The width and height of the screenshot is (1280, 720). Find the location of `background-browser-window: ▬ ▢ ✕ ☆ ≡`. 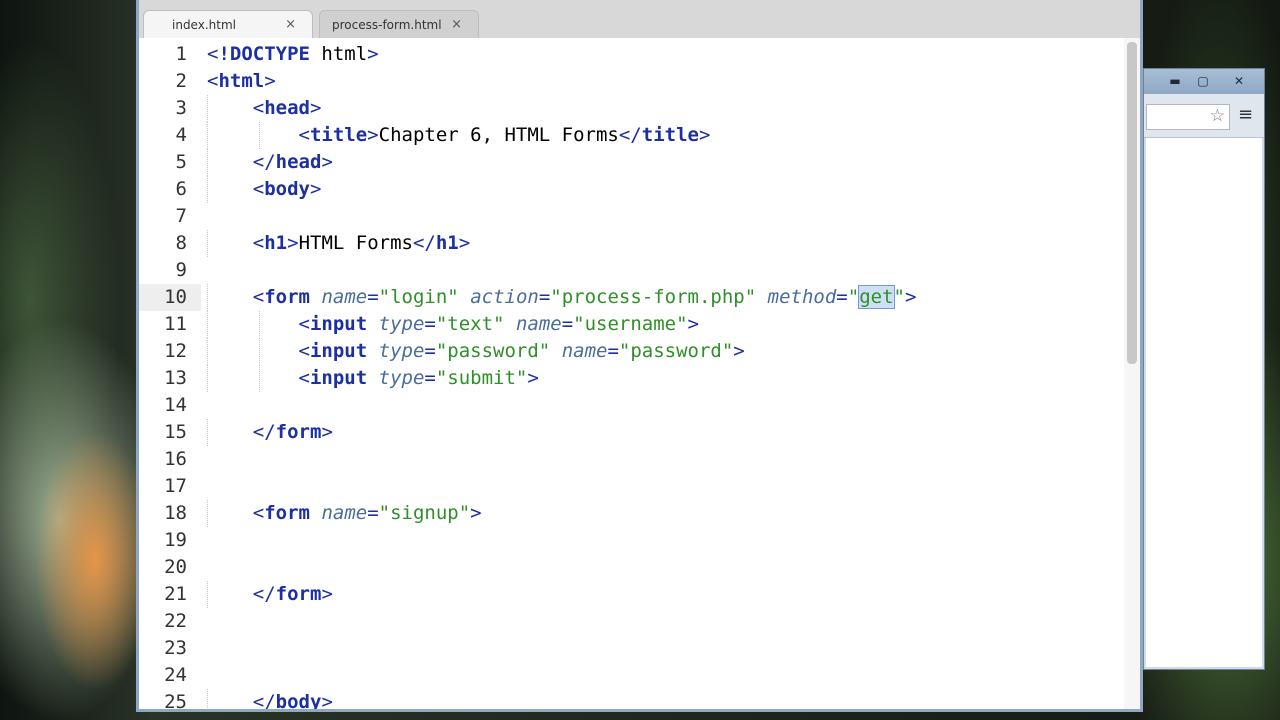

background-browser-window: ▬ ▢ ✕ ☆ ≡ is located at coordinates (1204, 369).